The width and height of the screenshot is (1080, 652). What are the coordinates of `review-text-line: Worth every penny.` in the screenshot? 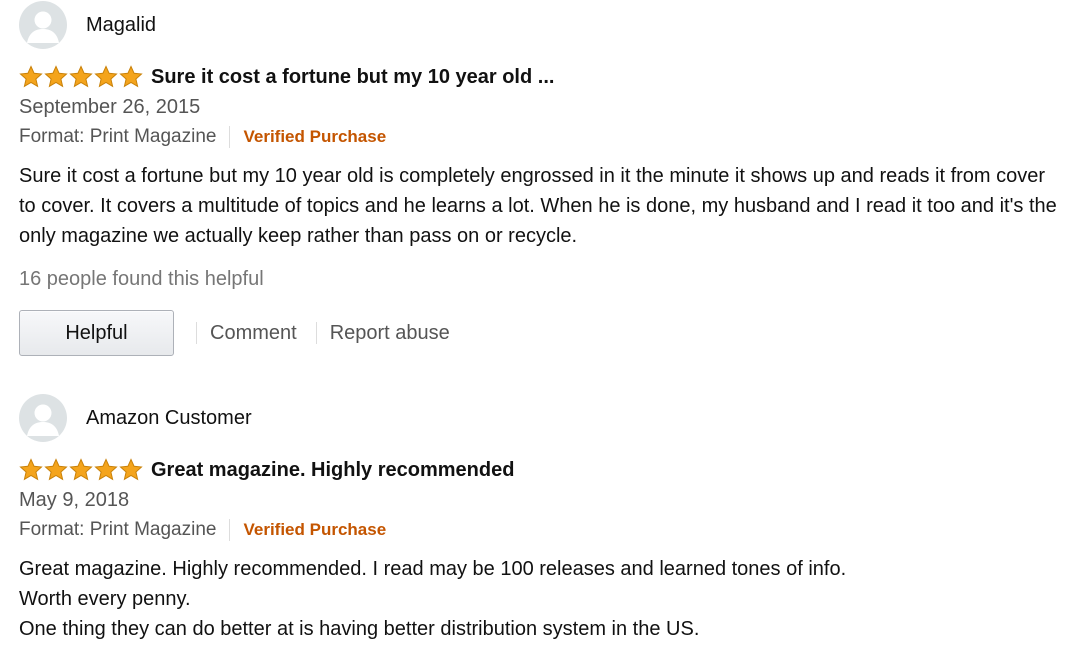 It's located at (105, 599).